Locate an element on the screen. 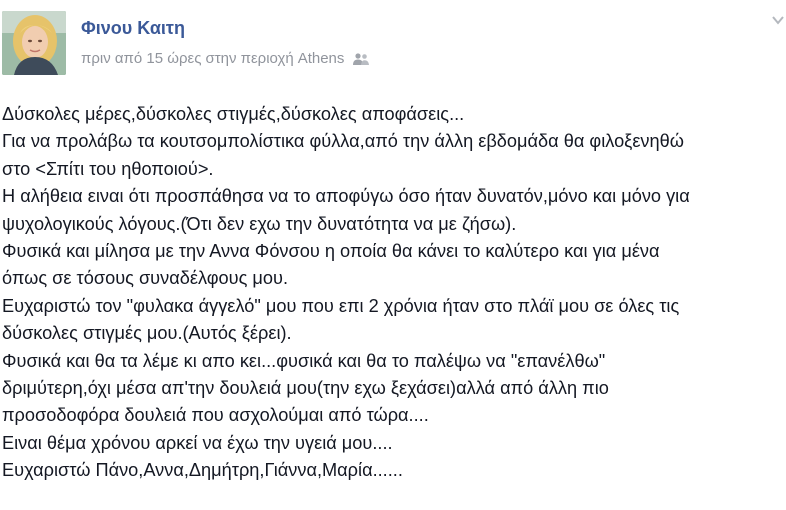  avatar-photo is located at coordinates (34, 43).